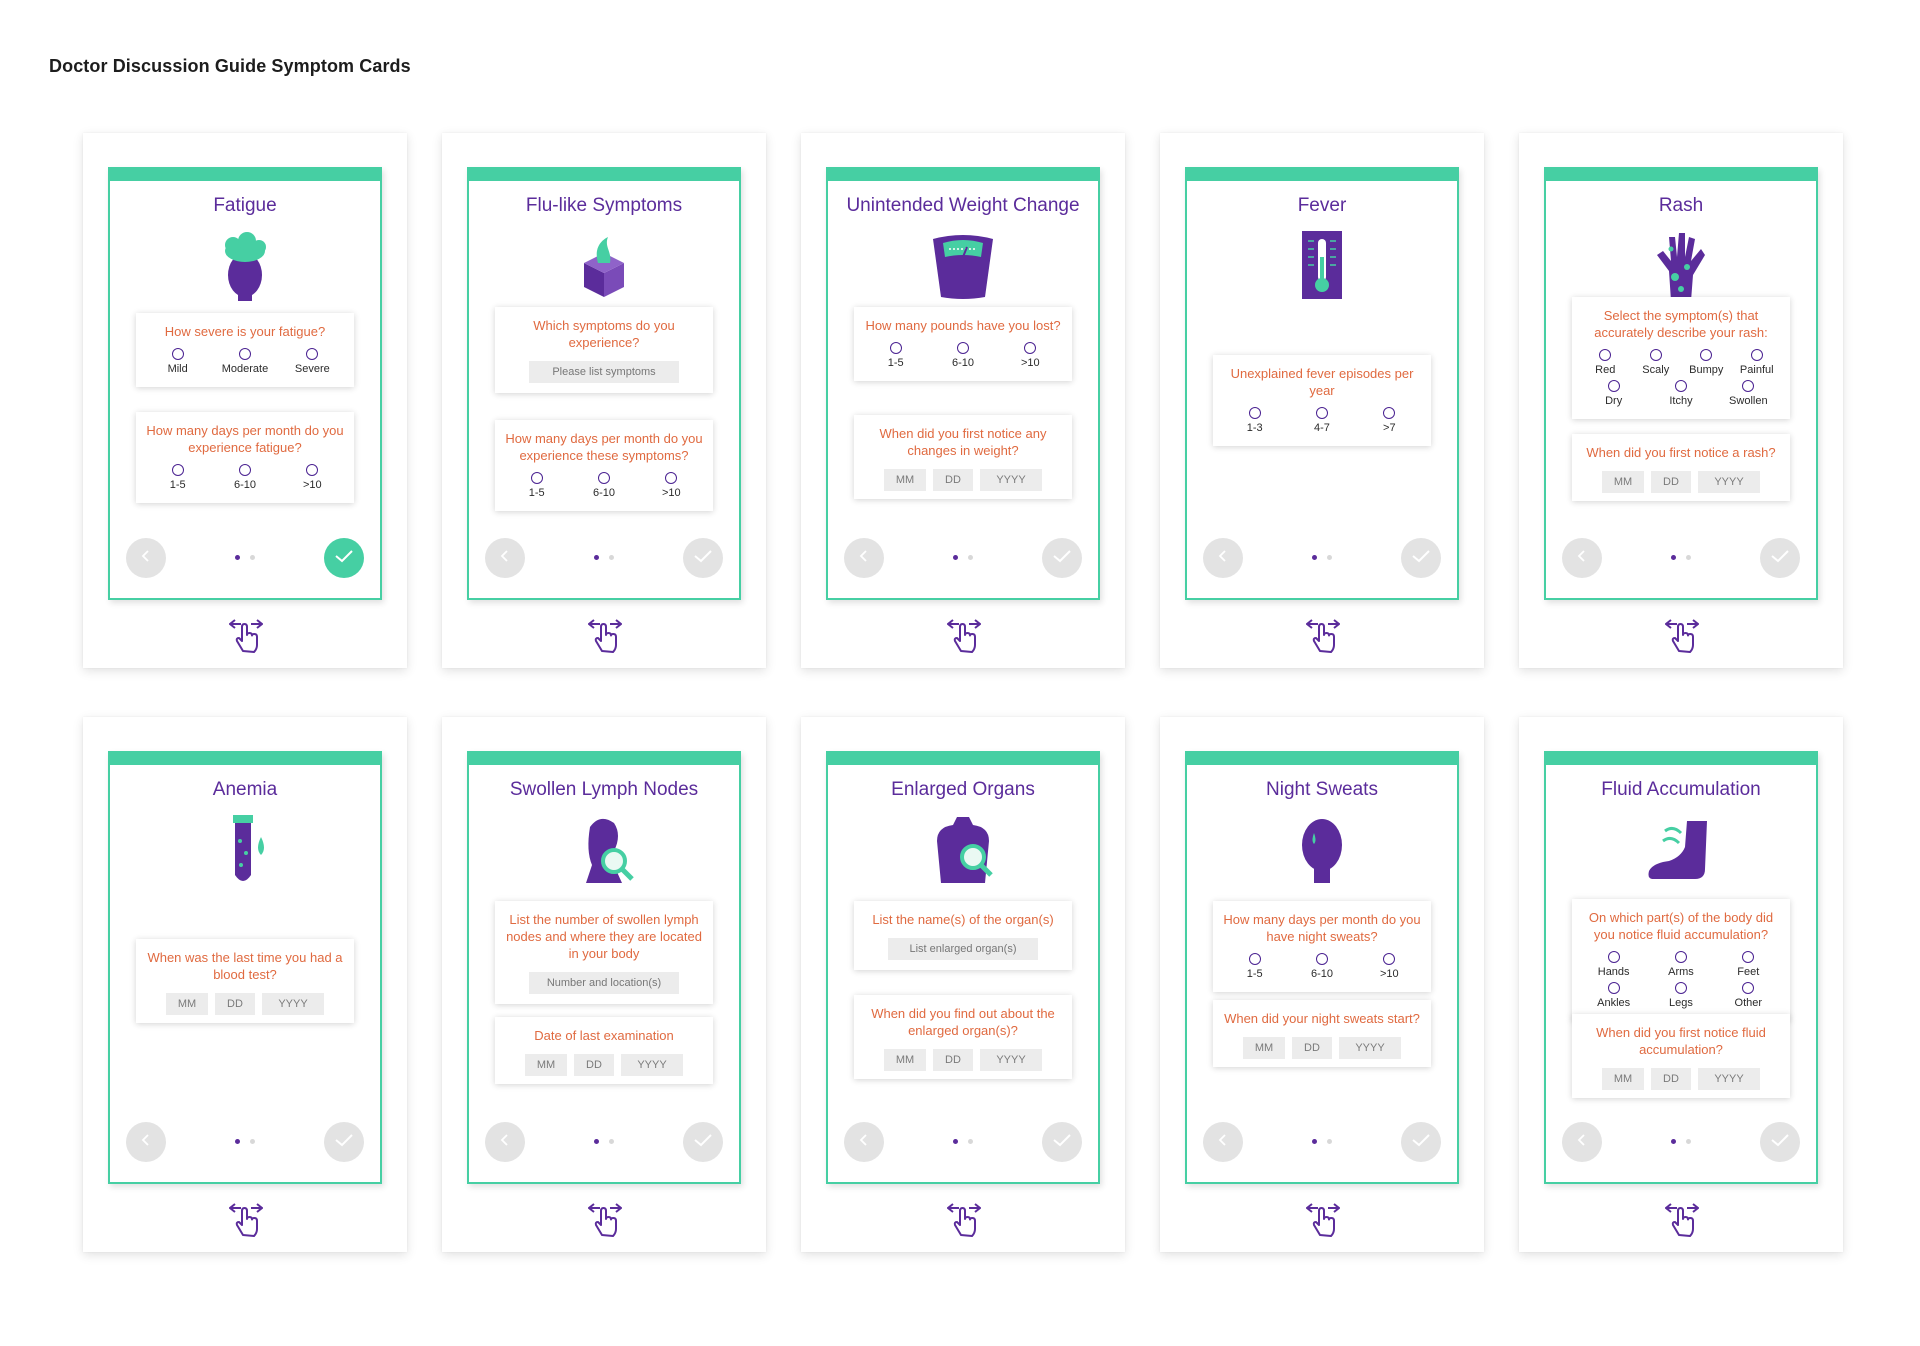  What do you see at coordinates (1681, 393) in the screenshot?
I see `radio-option: Itchy` at bounding box center [1681, 393].